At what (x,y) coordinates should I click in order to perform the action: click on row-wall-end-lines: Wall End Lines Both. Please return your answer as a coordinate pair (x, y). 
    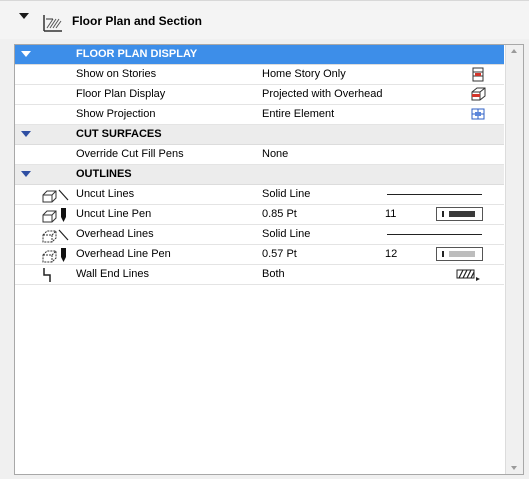
    Looking at the image, I should click on (259, 275).